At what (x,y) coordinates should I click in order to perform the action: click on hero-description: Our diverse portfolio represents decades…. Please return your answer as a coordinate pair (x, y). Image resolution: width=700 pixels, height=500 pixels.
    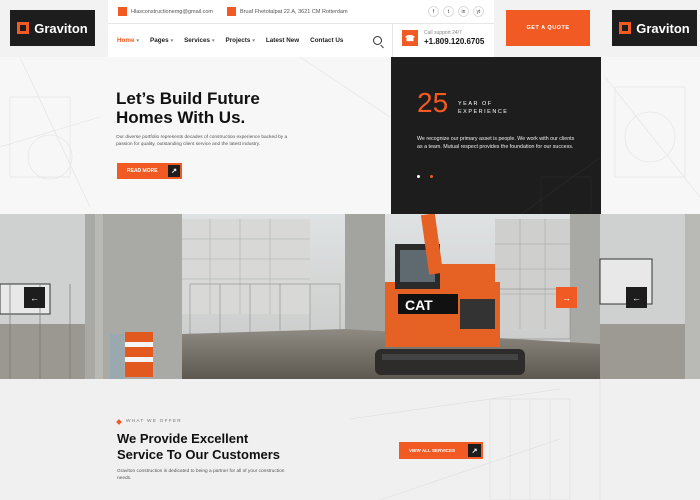
    Looking at the image, I should click on (202, 141).